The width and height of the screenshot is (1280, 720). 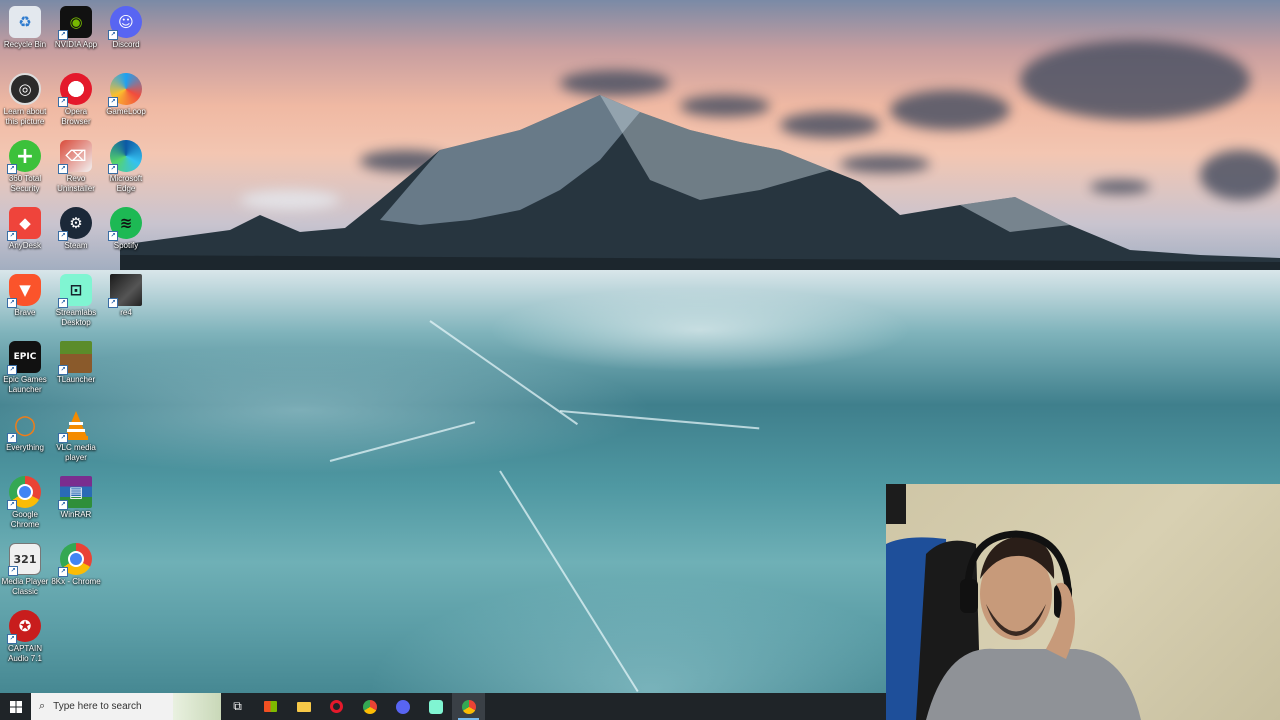 I want to click on icon-label: WinRAR, so click(x=76, y=514).